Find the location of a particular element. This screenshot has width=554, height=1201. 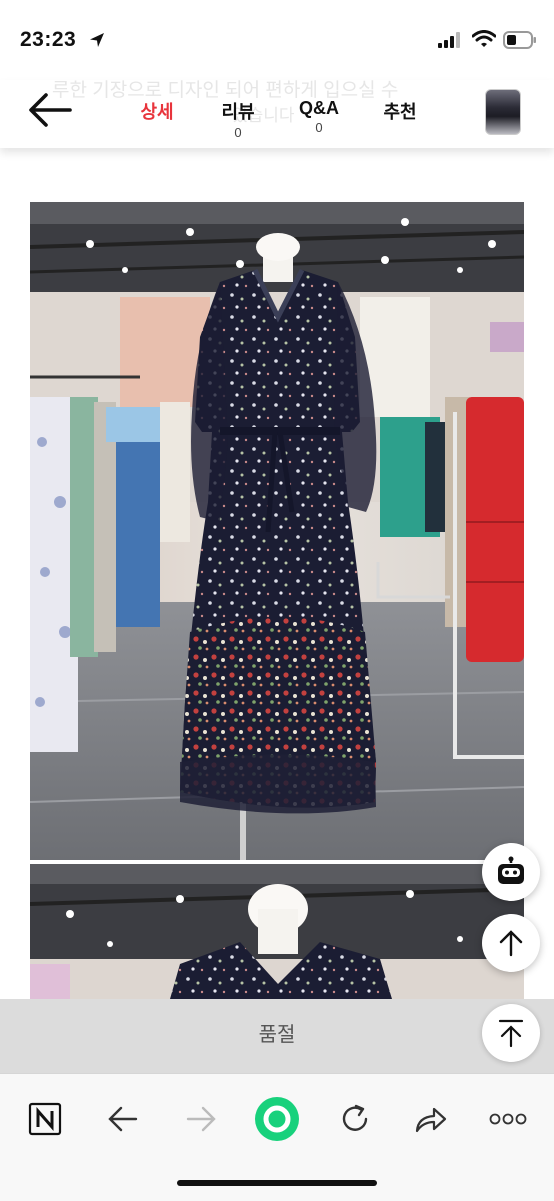

cellular-signal-icon is located at coordinates (449, 40).